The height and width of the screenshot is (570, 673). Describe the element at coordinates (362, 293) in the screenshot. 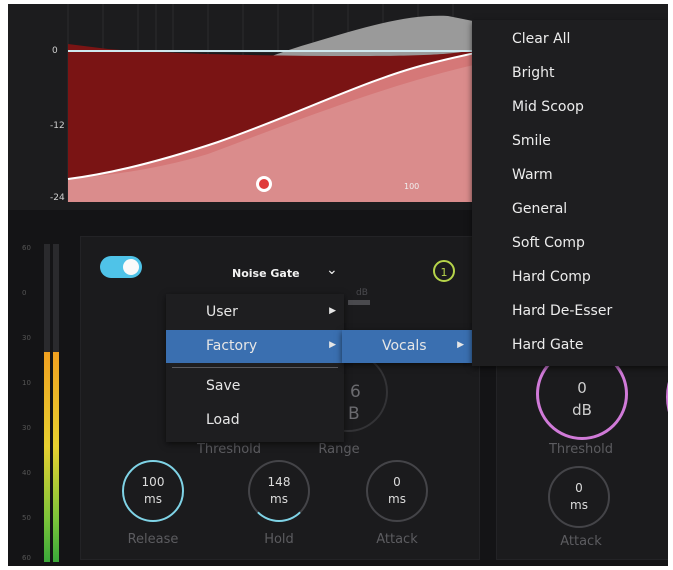

I see `faint-db-label: dB` at that location.